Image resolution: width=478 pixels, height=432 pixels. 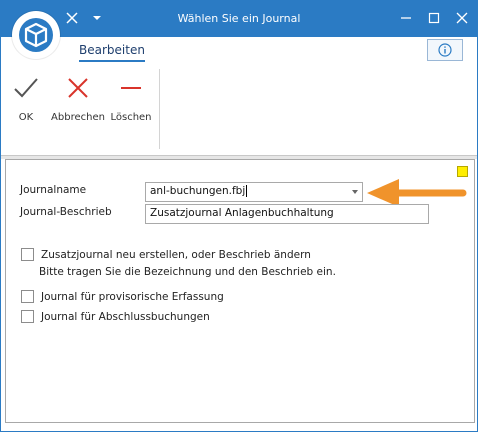 I want to click on abbrechen-button: Abbrechen, so click(x=78, y=98).